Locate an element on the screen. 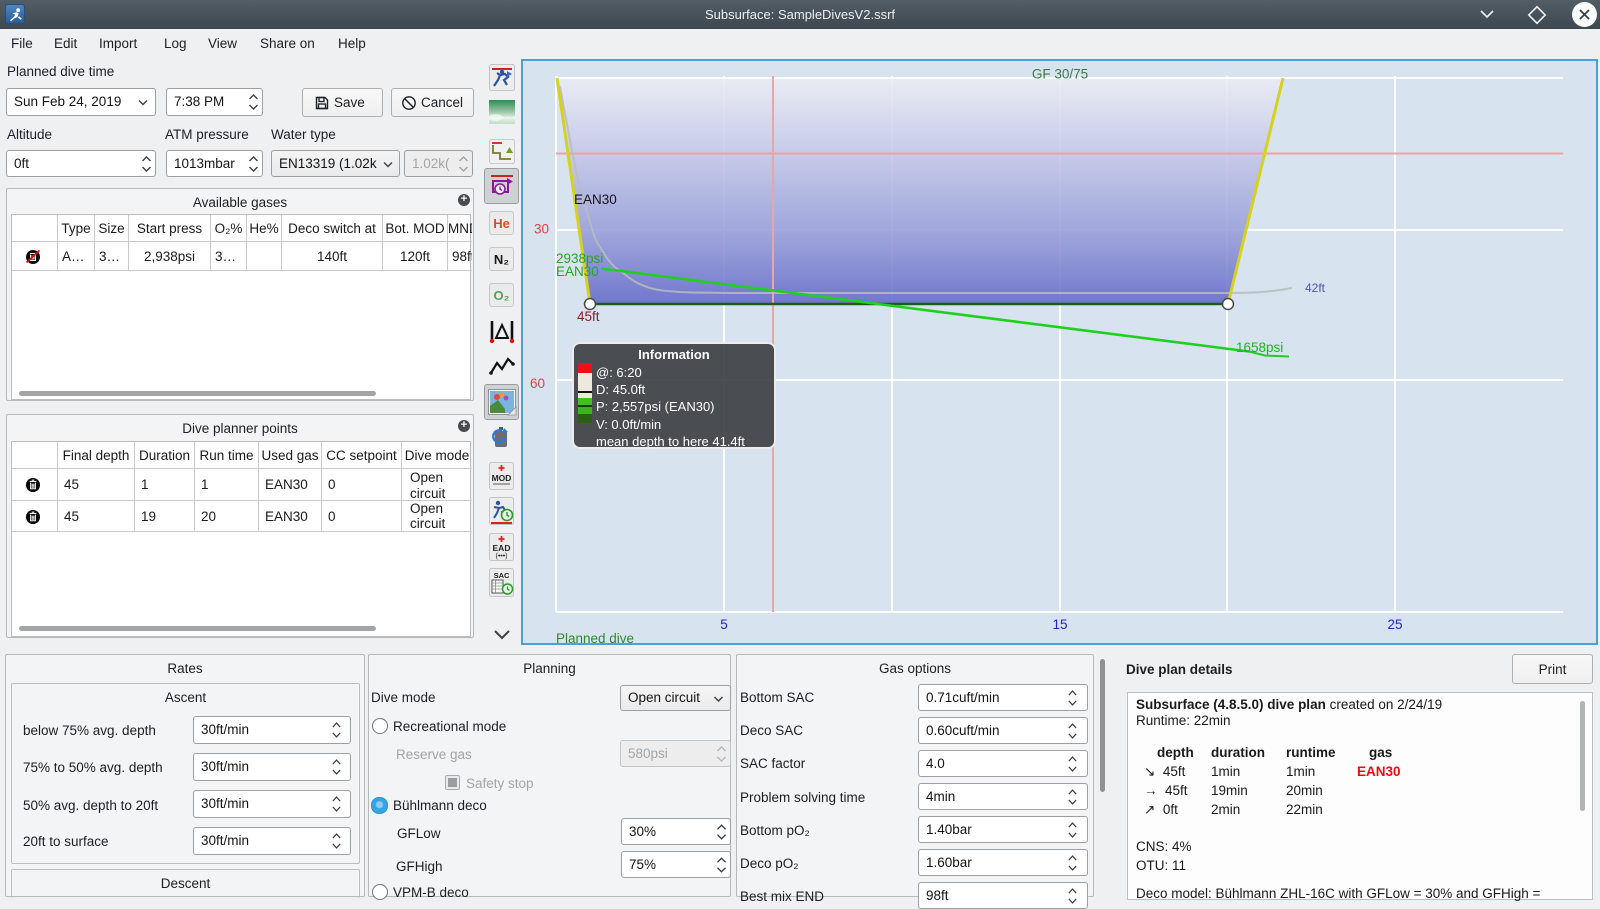  svg-text: 1658psi is located at coordinates (1259, 347).